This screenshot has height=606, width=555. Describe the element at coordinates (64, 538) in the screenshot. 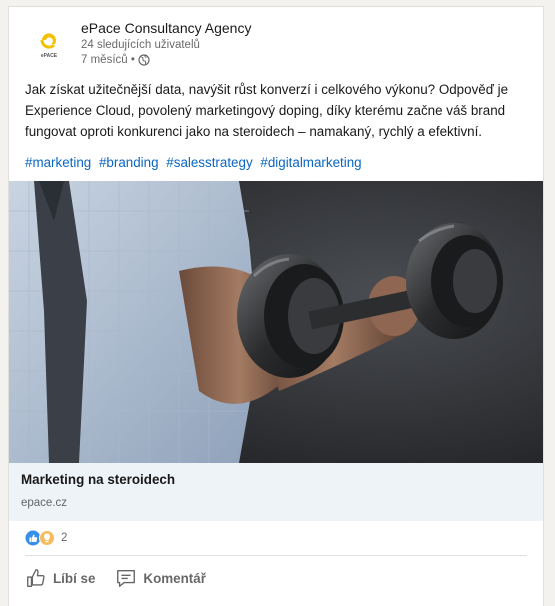

I see `reaction-count: 2` at that location.